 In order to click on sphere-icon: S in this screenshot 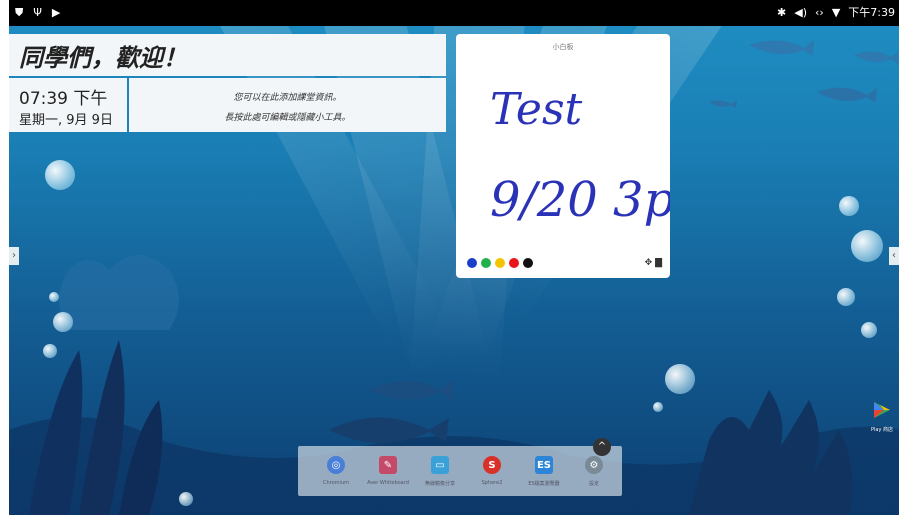, I will do `click(492, 465)`.